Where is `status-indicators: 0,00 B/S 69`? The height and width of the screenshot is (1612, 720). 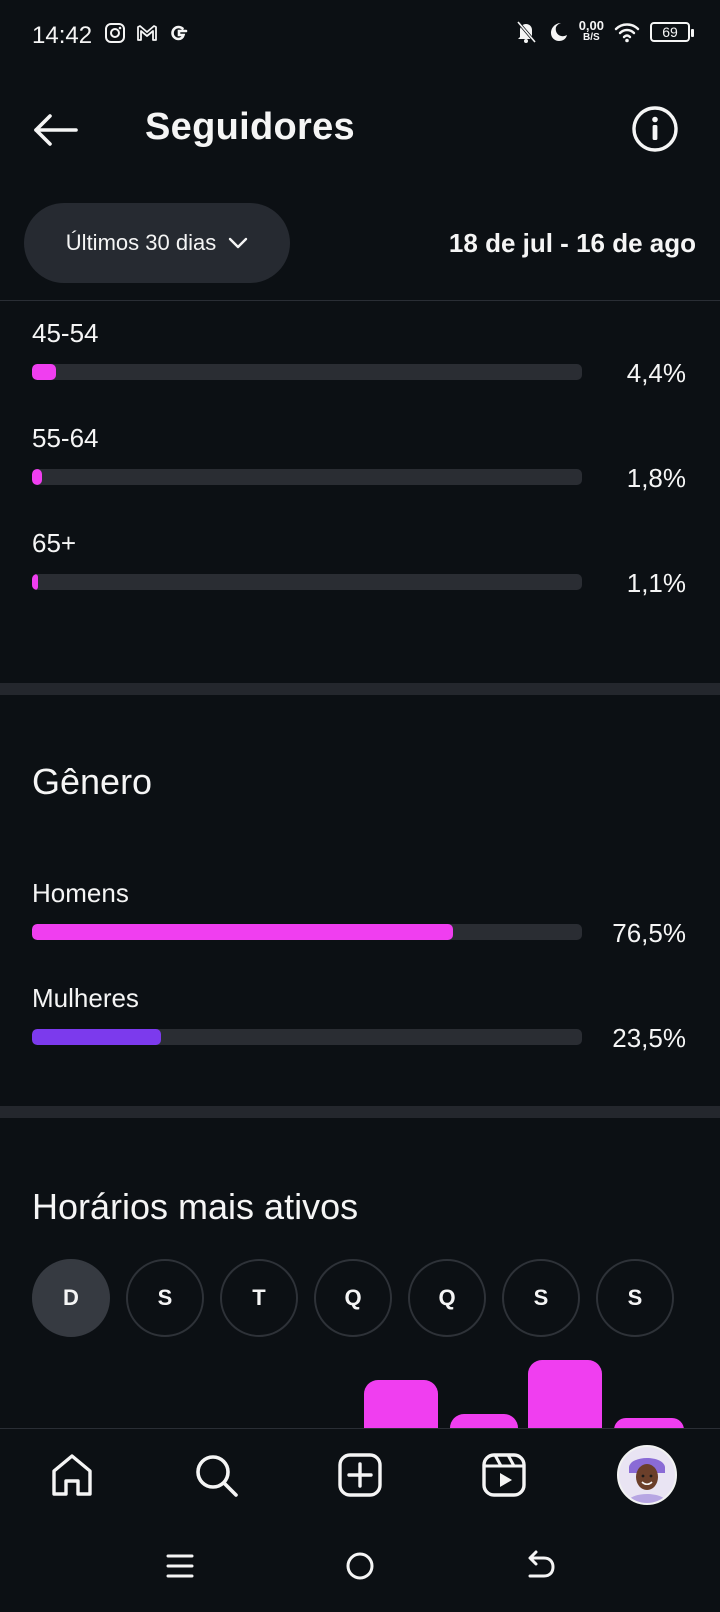 status-indicators: 0,00 B/S 69 is located at coordinates (604, 31).